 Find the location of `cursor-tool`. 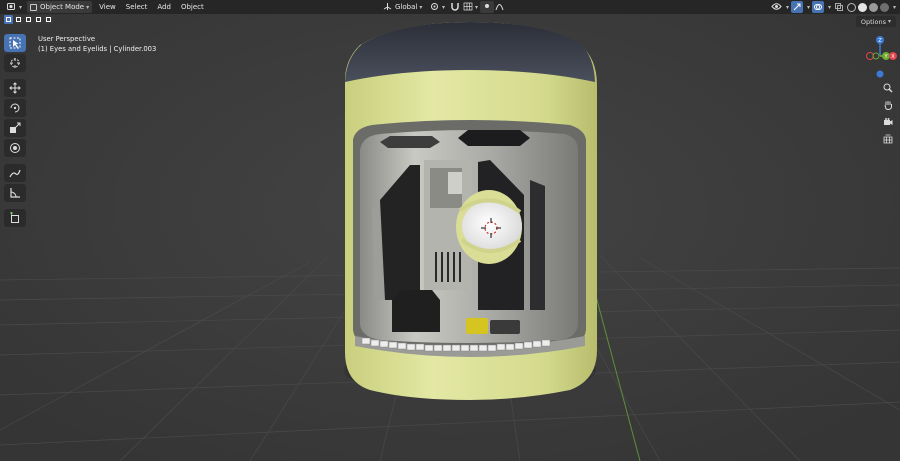

cursor-tool is located at coordinates (15, 63).